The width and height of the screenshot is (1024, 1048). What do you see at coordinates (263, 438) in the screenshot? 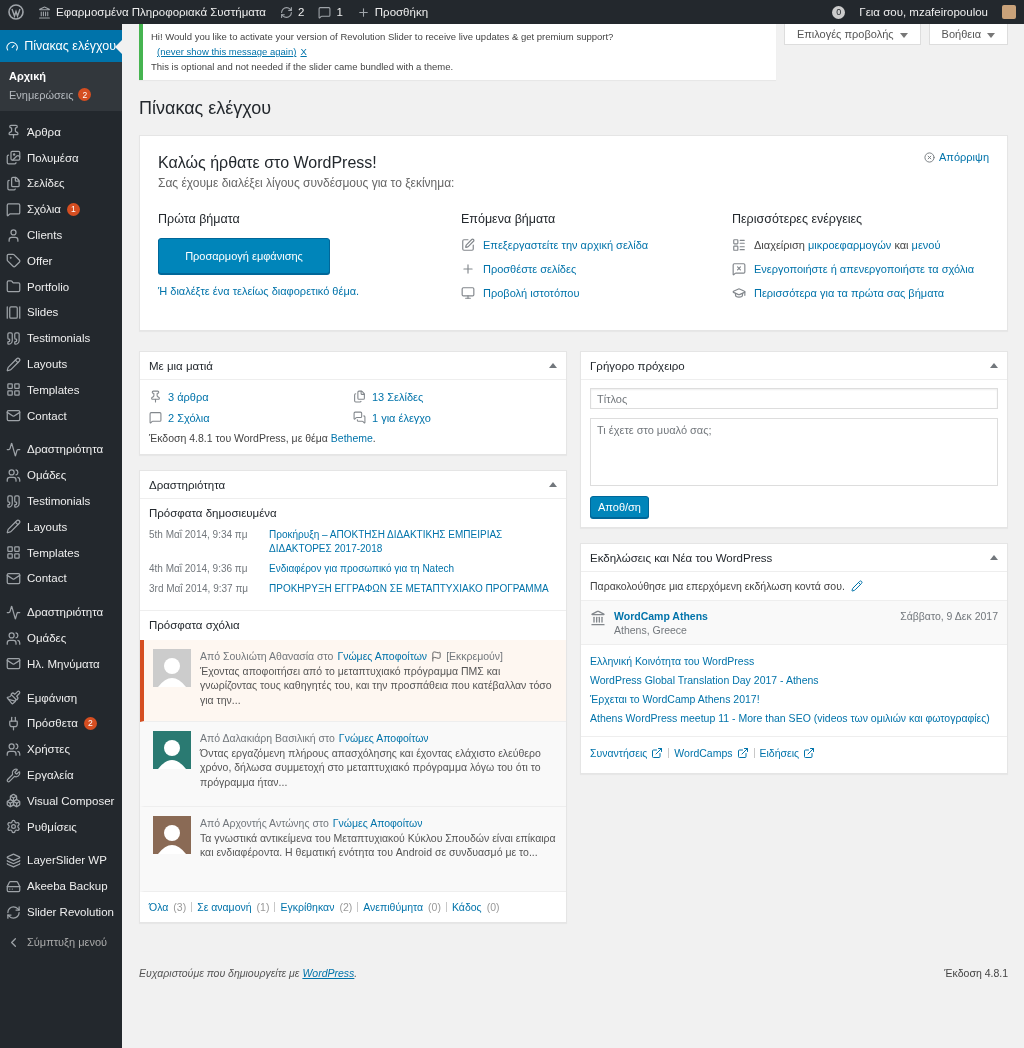
I see `version-text: Έκδοση 4.8.1 του WordPress, με θέμα Betheme.` at bounding box center [263, 438].